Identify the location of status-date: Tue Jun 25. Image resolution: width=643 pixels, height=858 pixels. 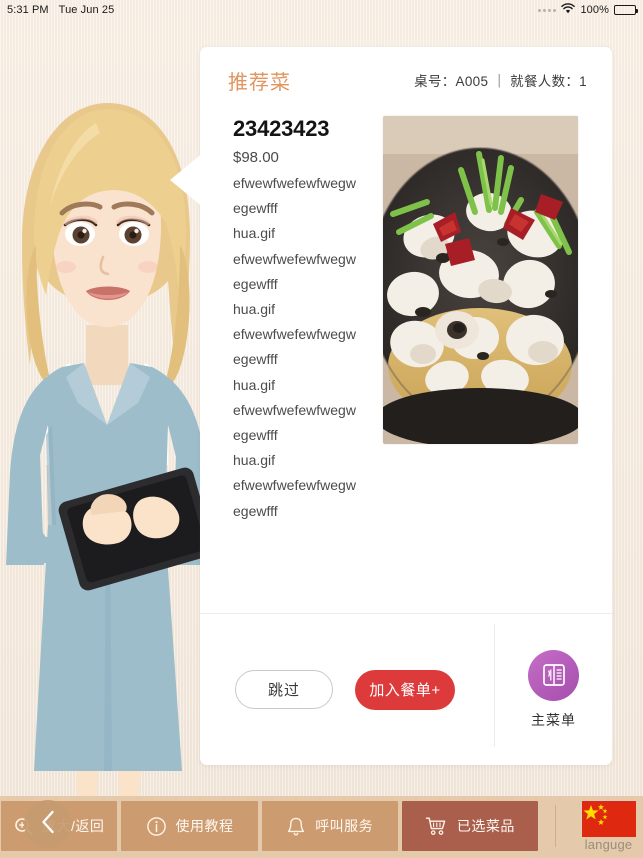
(86, 10).